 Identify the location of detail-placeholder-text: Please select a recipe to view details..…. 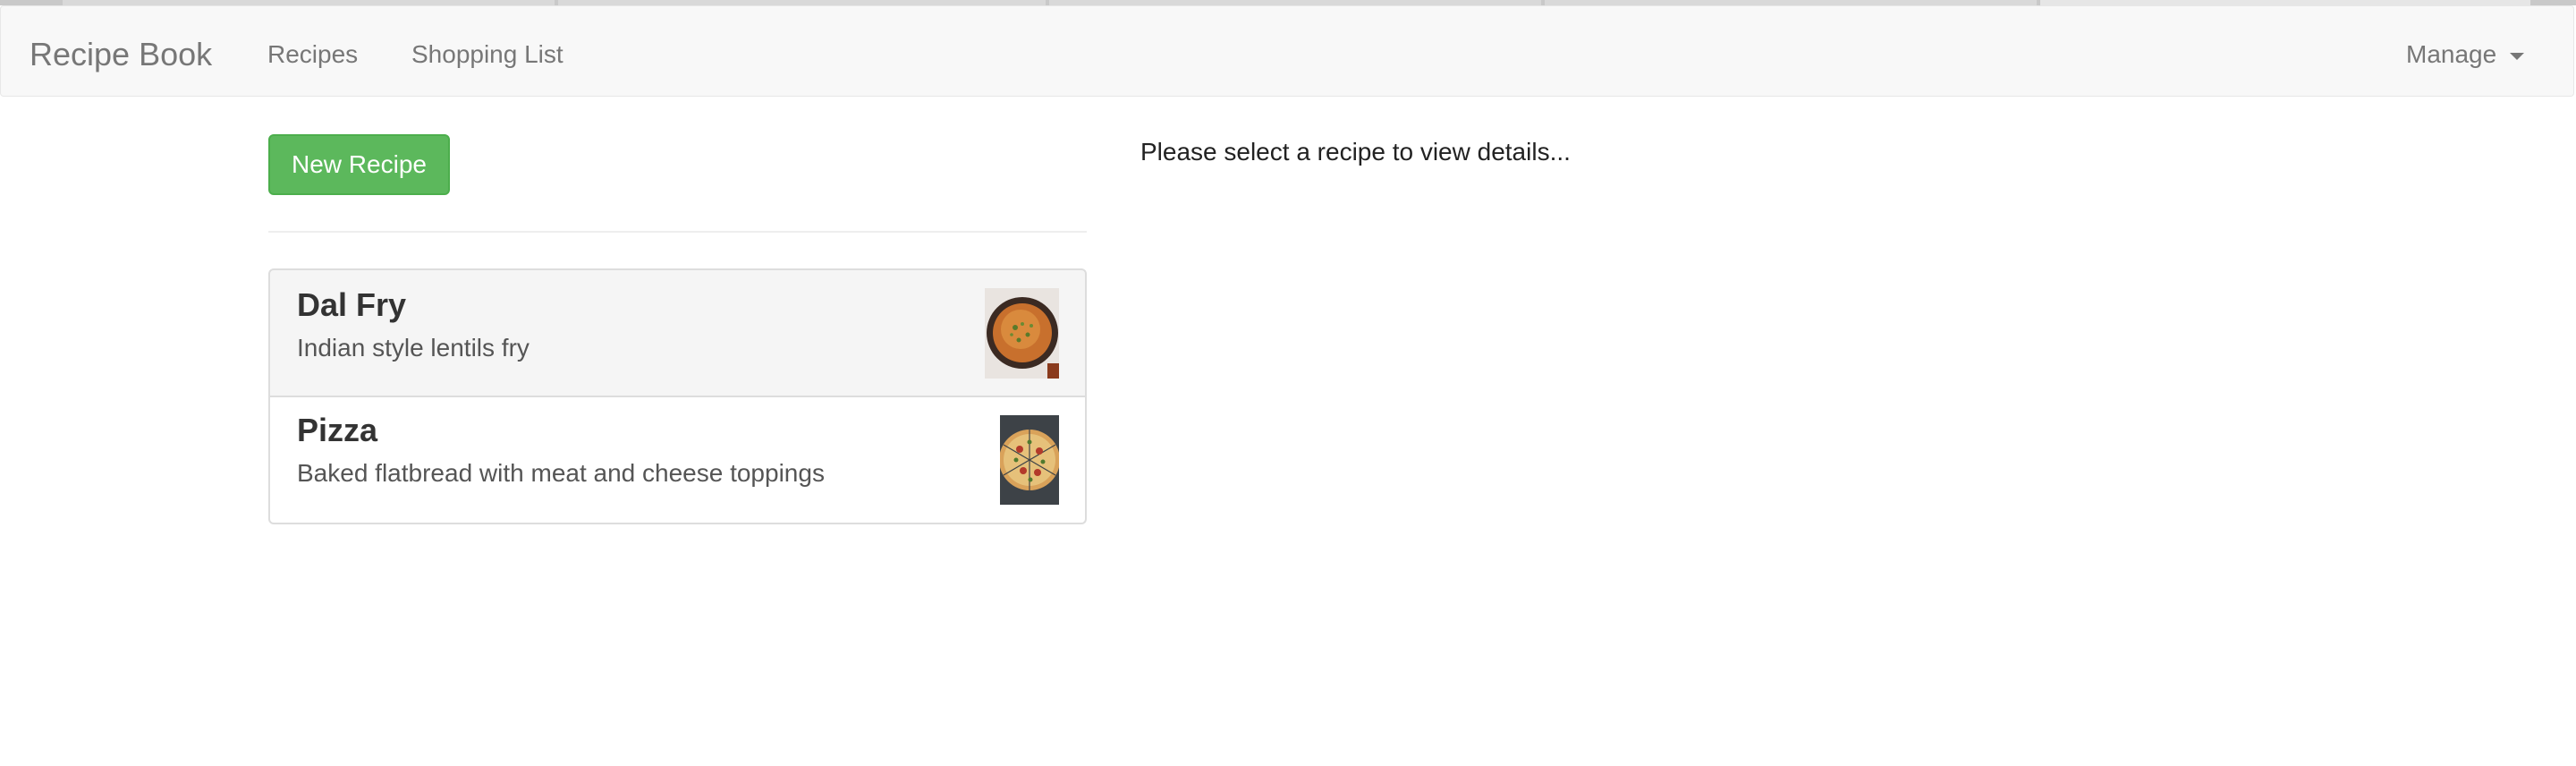
(1355, 152).